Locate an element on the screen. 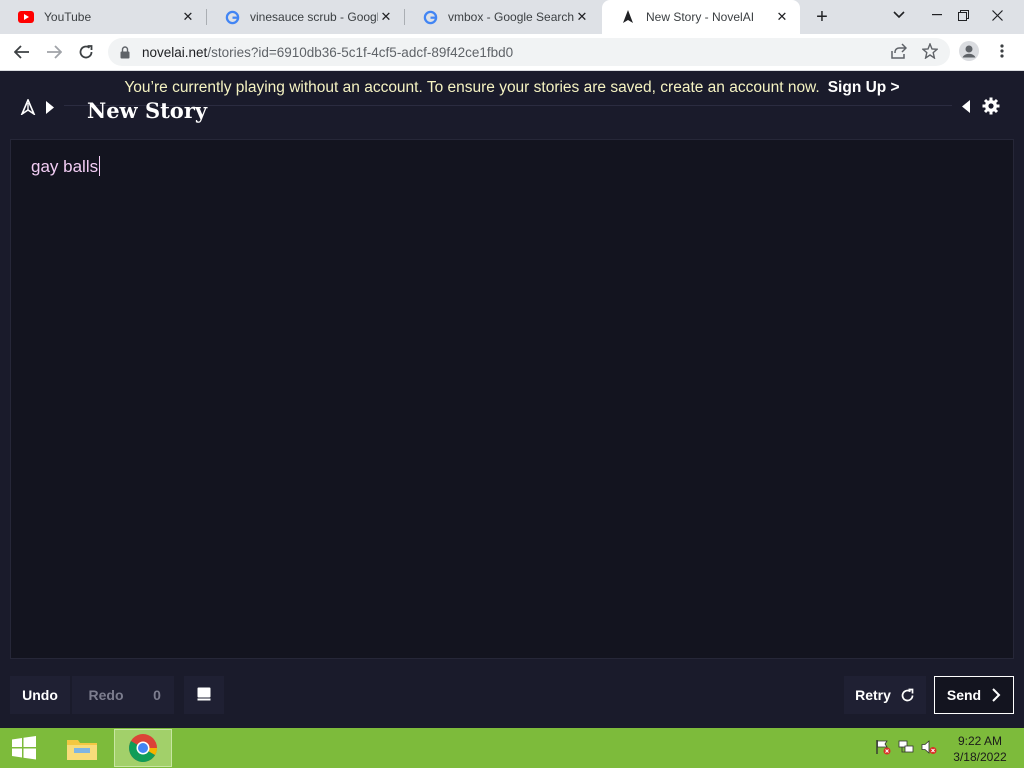 The image size is (1024, 768). tab-title: vmbox - Google Search is located at coordinates (511, 17).